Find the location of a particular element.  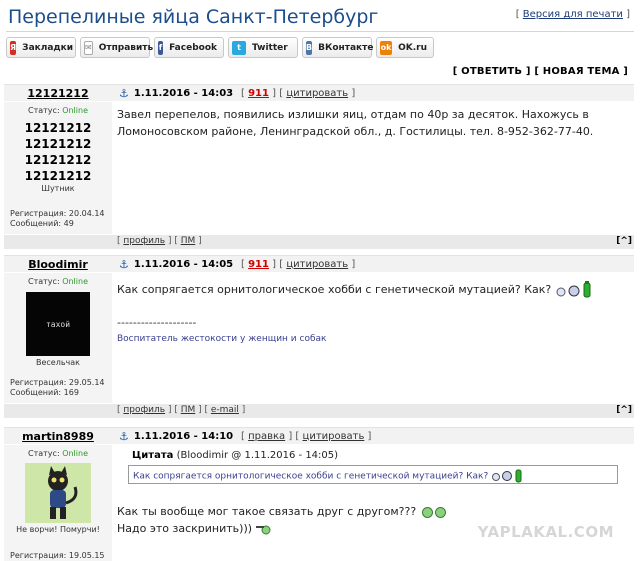

post-date: ⚓ 1.11.2016 - 14:05 is located at coordinates (176, 264).